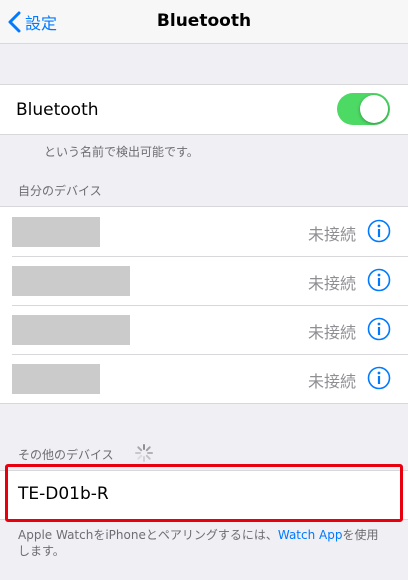 The height and width of the screenshot is (580, 408). I want to click on navigation-bar: 設定 Bluetooth, so click(204, 22).